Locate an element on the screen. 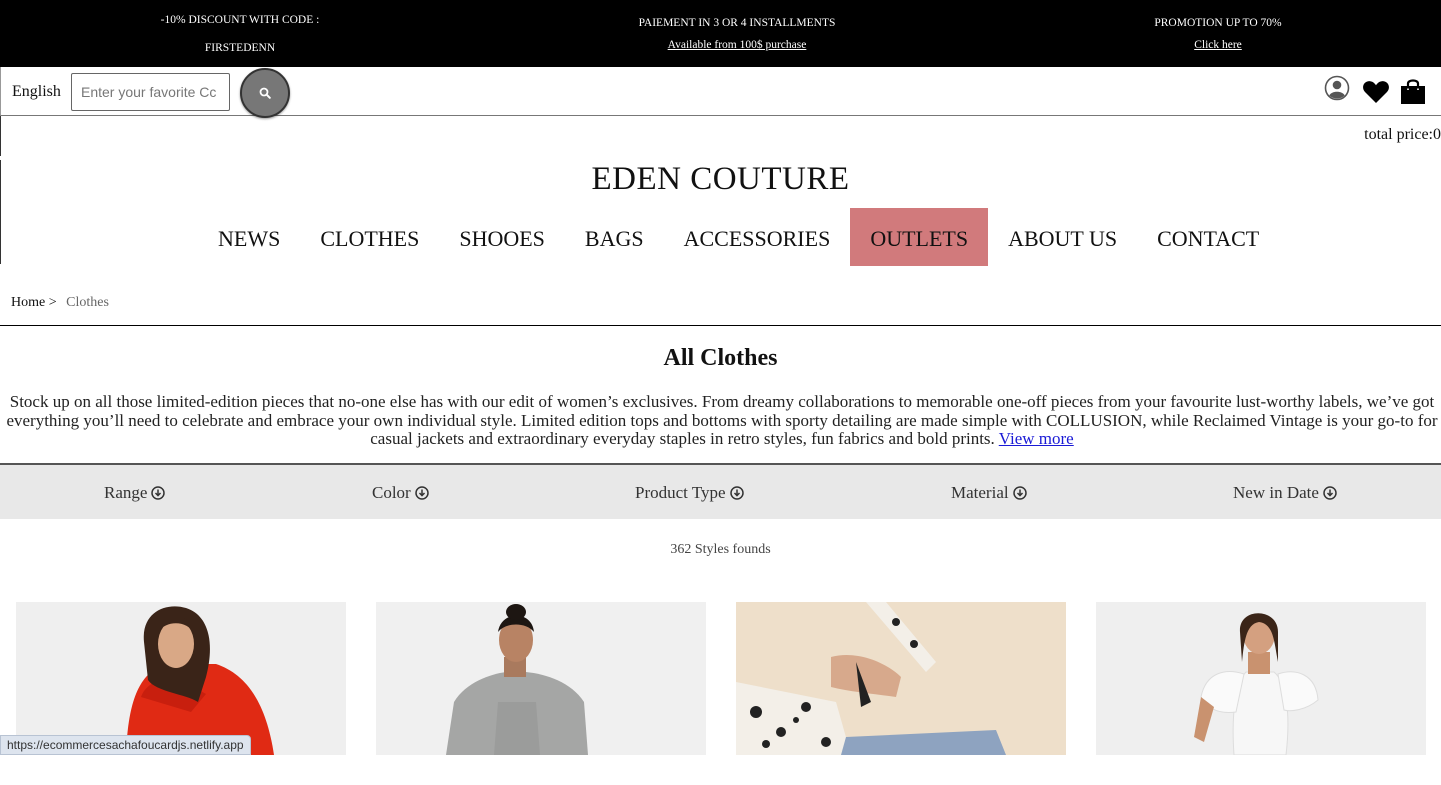 The image size is (1441, 785). heart-icon is located at coordinates (1376, 92).